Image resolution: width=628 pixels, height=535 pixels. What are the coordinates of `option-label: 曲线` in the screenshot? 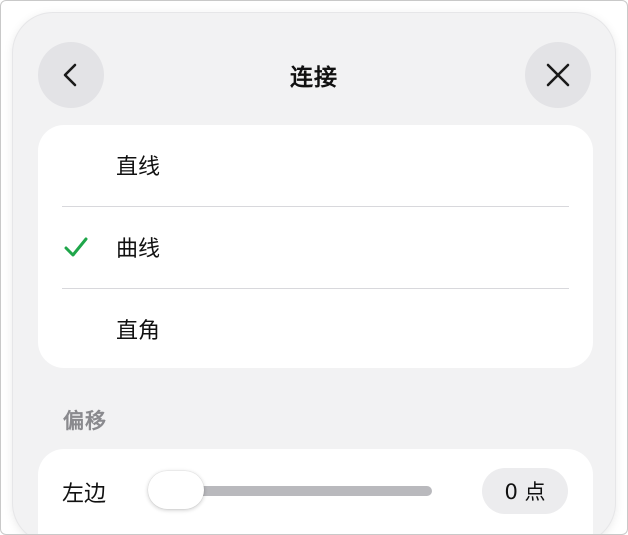 It's located at (138, 249).